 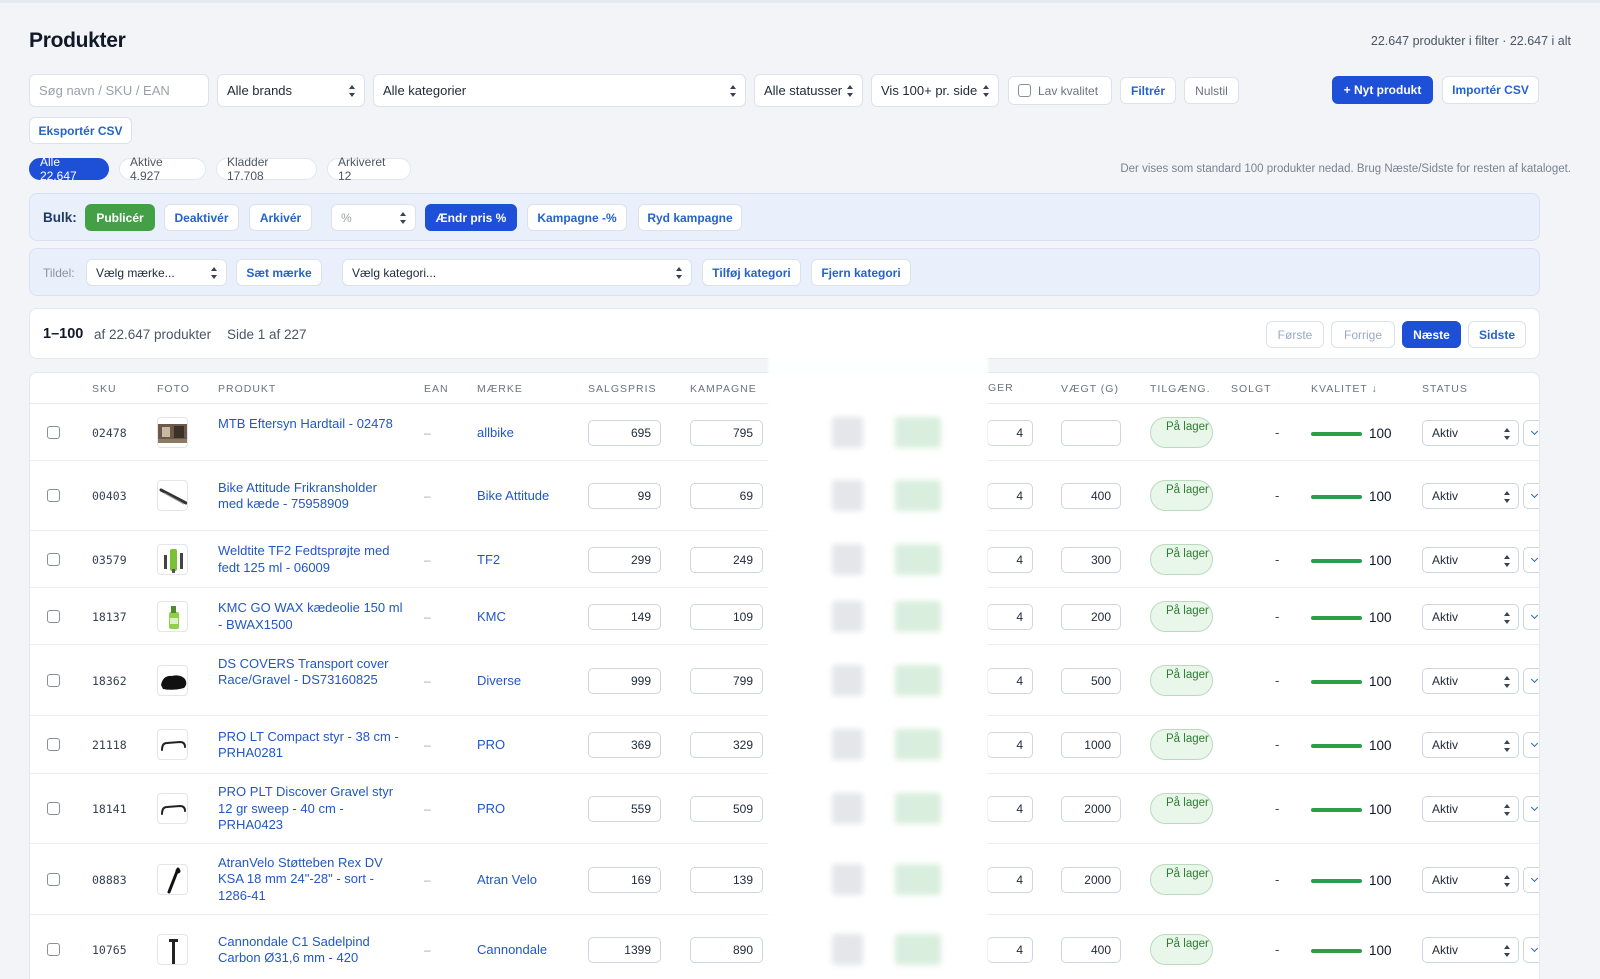 I want to click on category-filter-select: Alle kategorier, so click(x=559, y=90).